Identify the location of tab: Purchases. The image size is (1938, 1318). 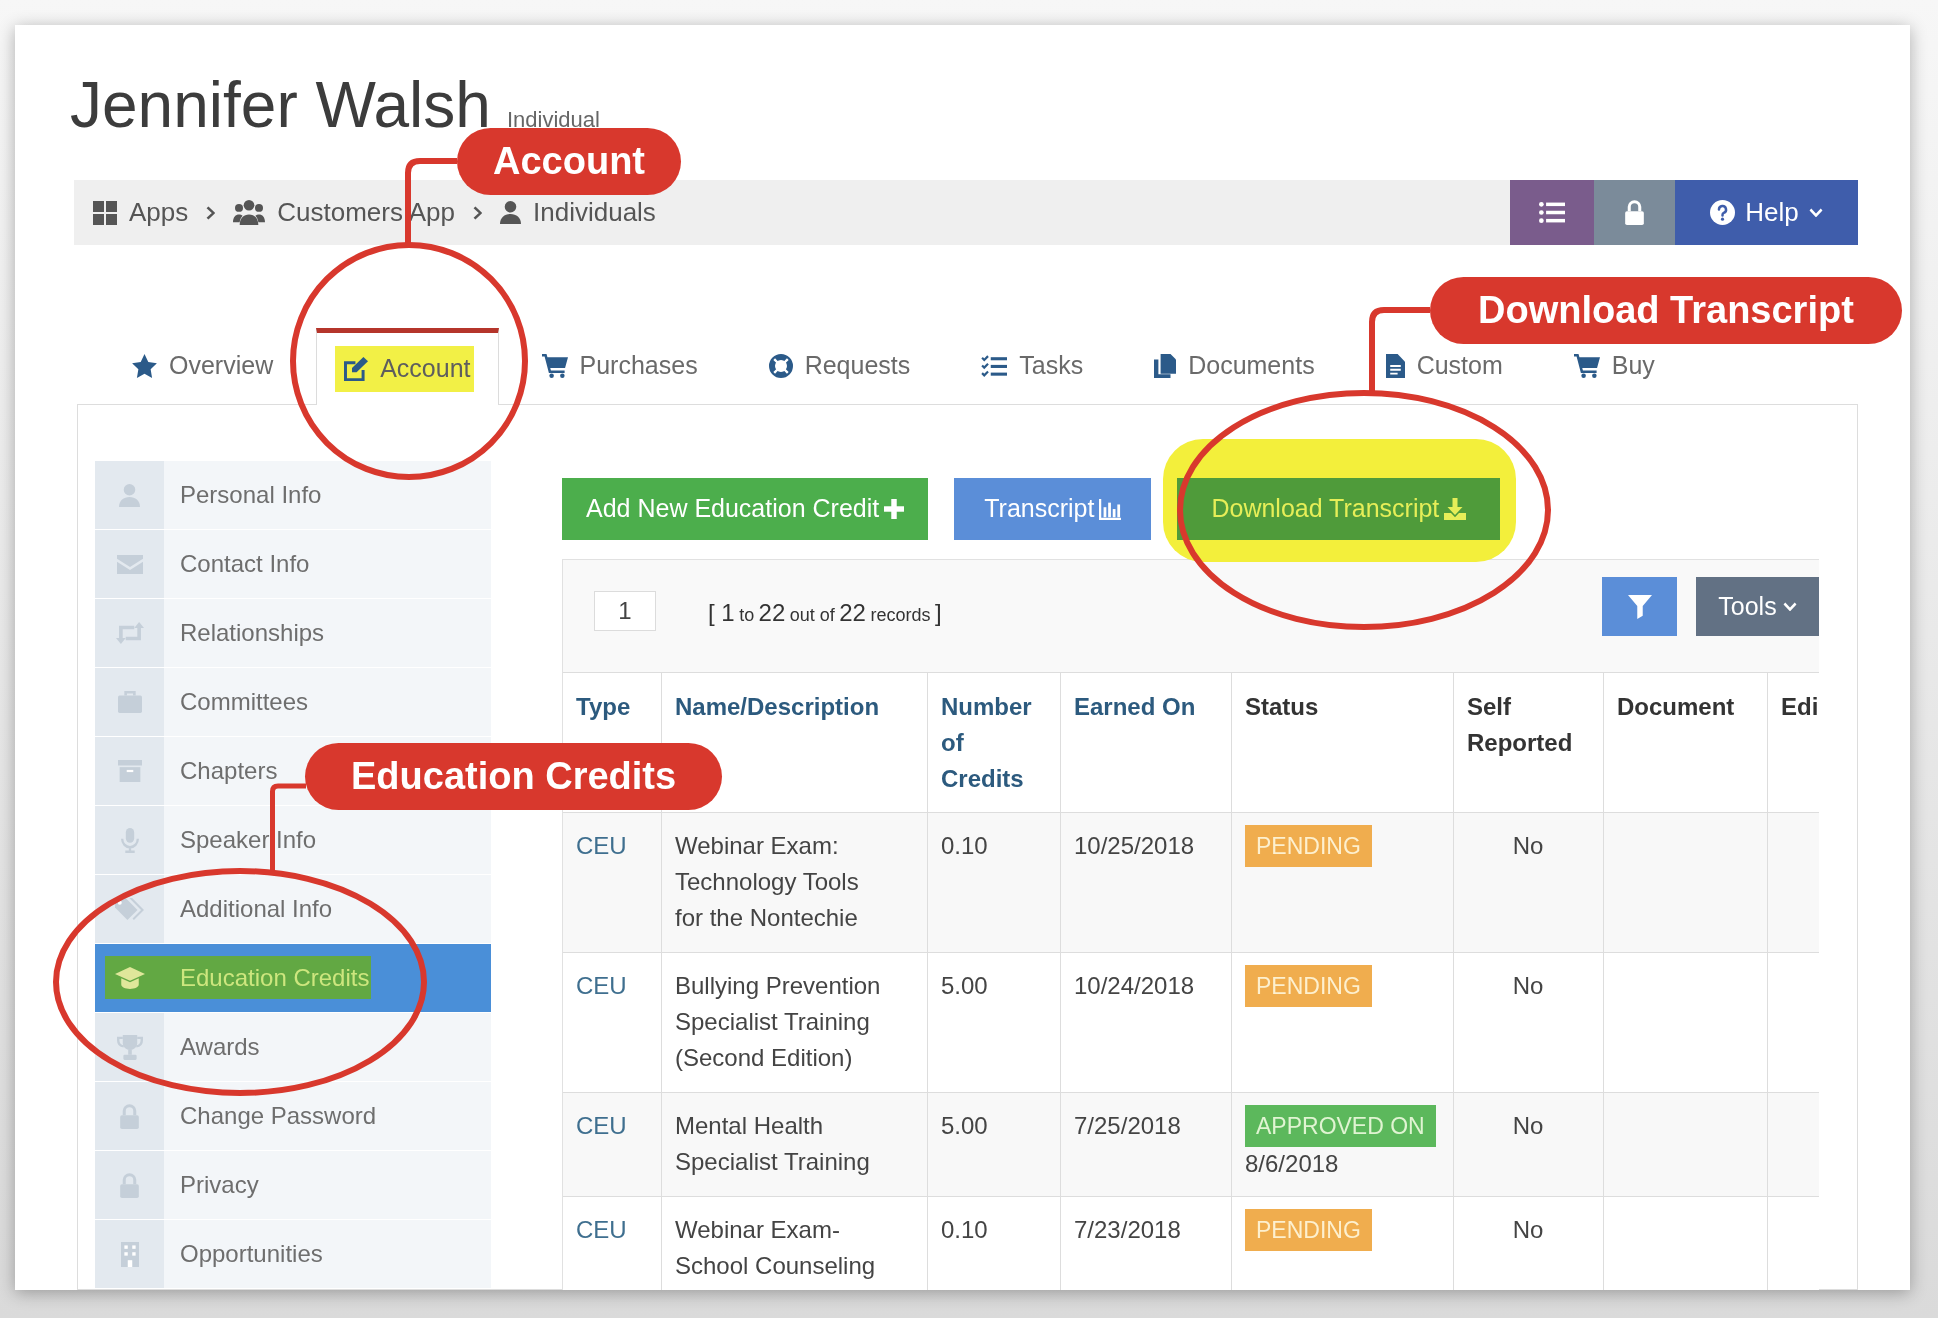
(619, 366).